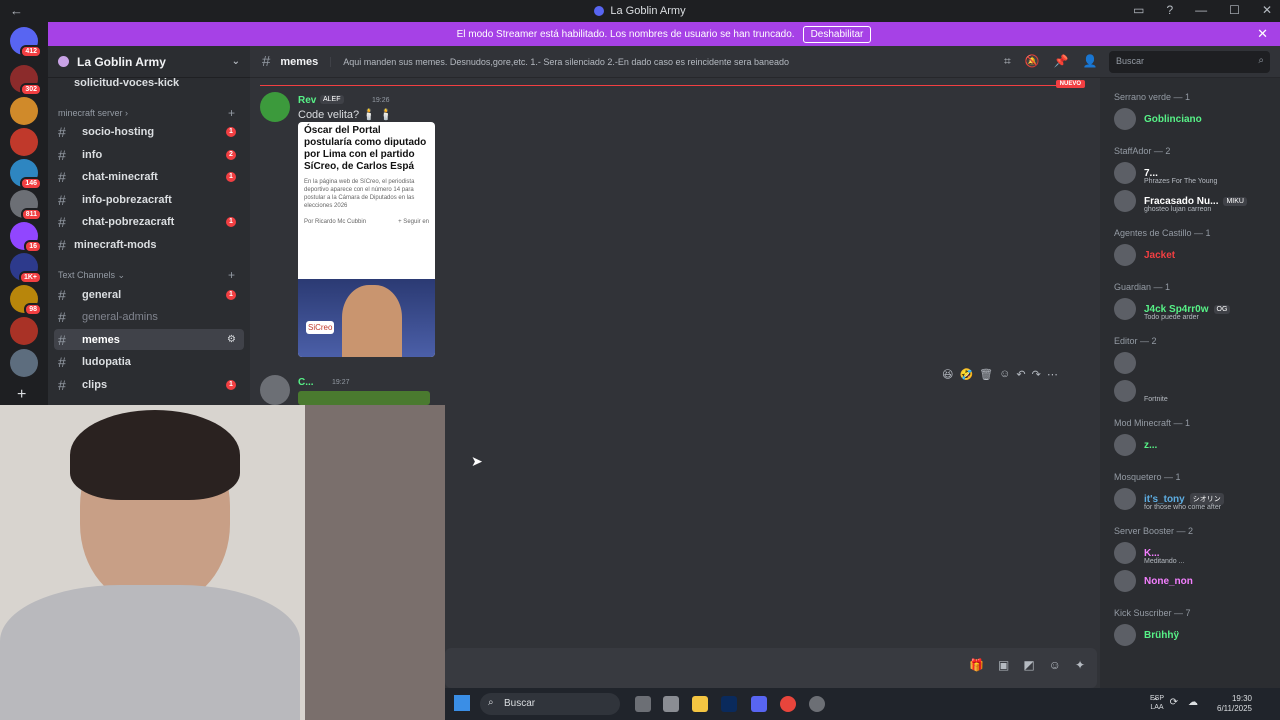 The image size is (1280, 720). What do you see at coordinates (149, 176) in the screenshot?
I see `channel-item: # chat-minecraft 1` at bounding box center [149, 176].